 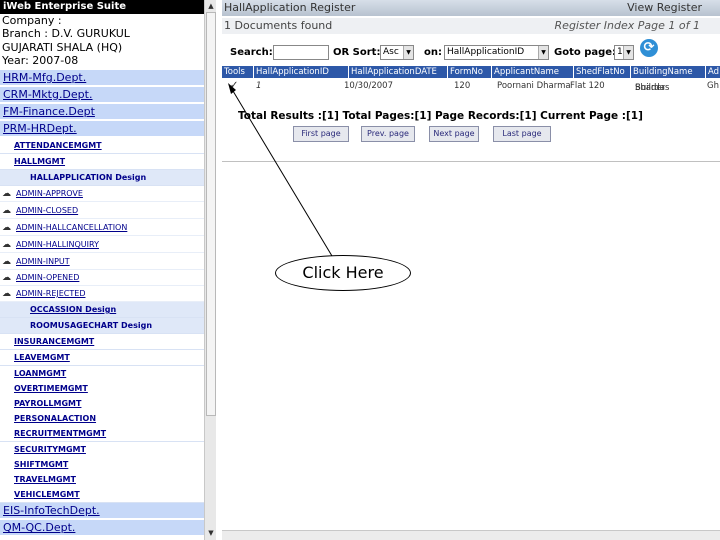 I want to click on sidebar-item-overtimemgmt: OVERTIMEMGMT, so click(x=102, y=389).